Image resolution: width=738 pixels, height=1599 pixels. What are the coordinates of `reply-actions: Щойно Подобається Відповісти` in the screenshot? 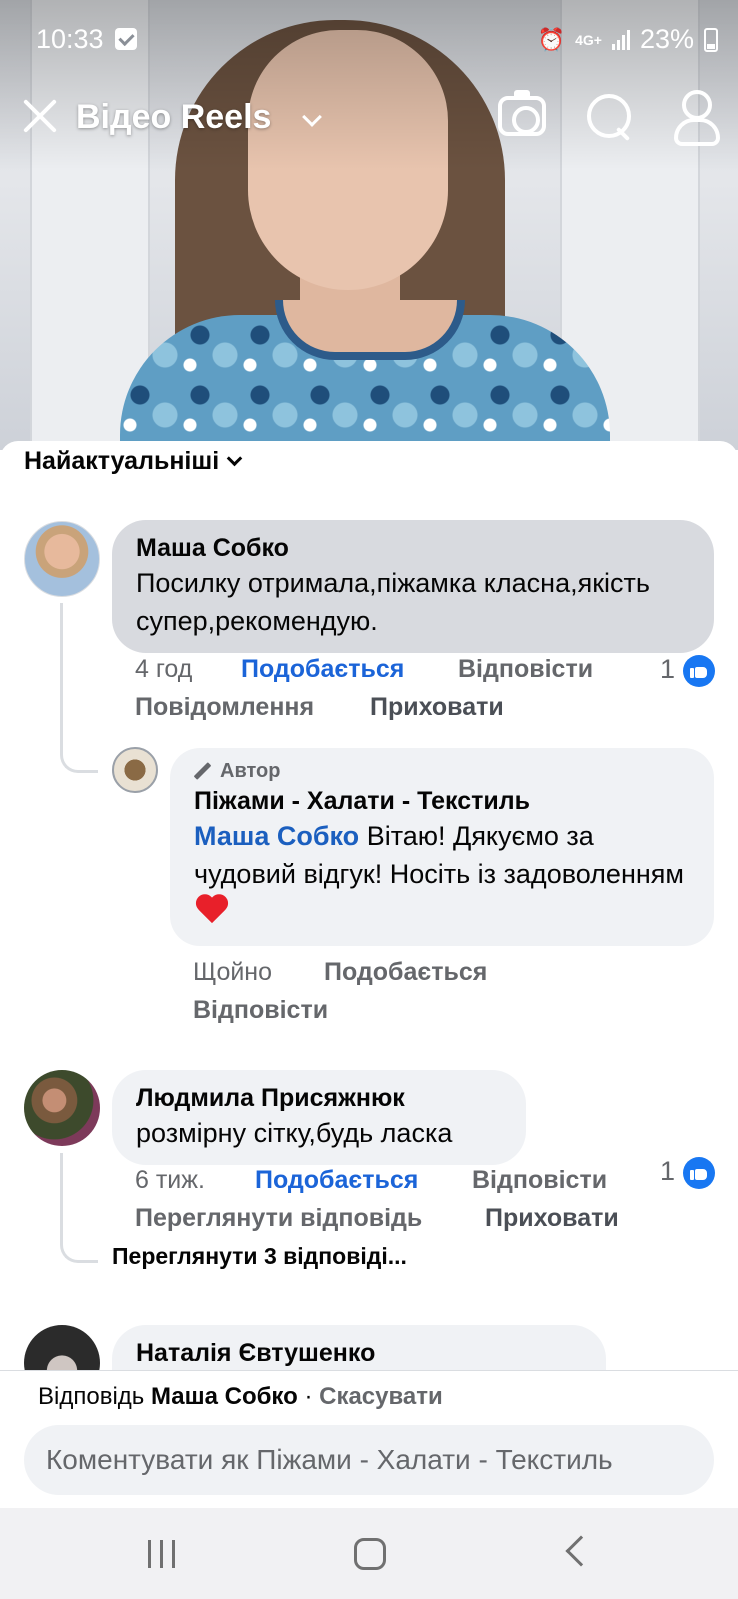 It's located at (453, 994).